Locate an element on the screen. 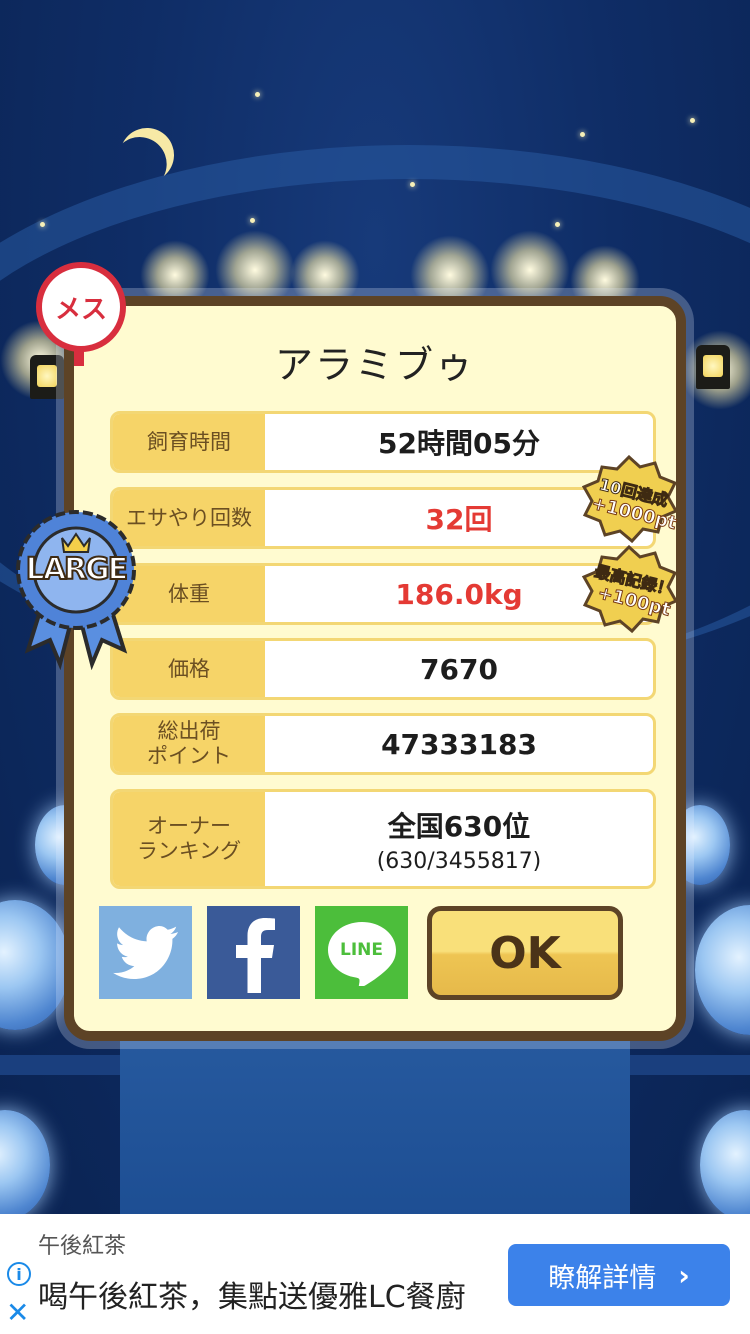 This screenshot has height=1334, width=750. line-share-button: LINE is located at coordinates (361, 952).